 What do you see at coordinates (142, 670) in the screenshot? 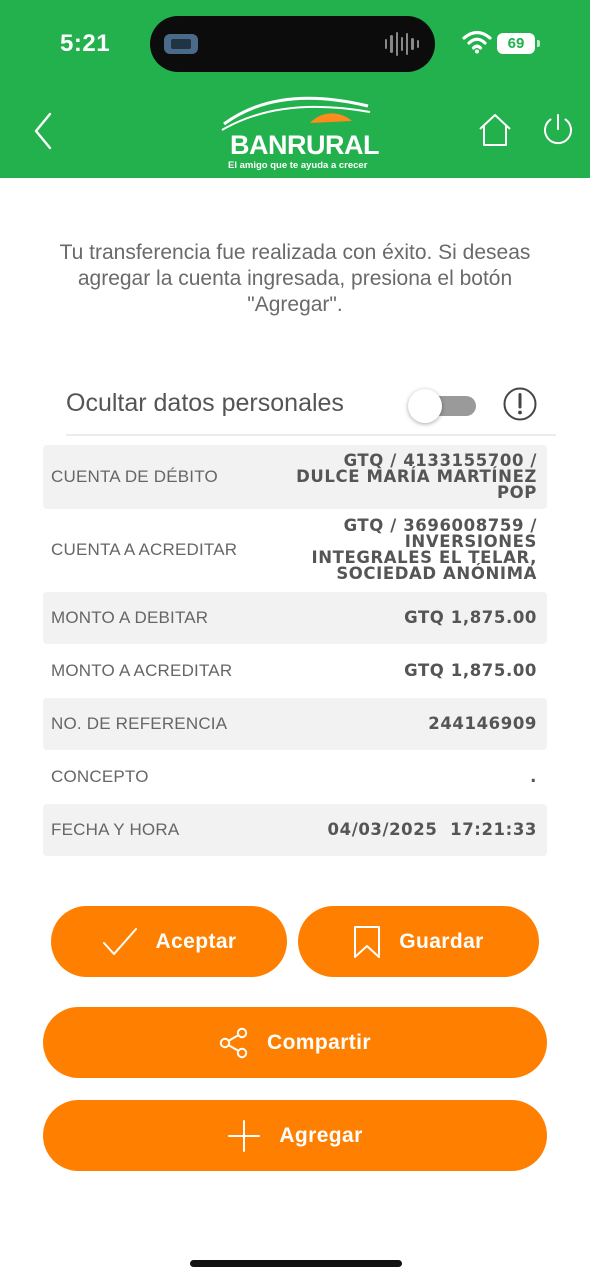
I see `detail-label: MONTO A ACREDITAR` at bounding box center [142, 670].